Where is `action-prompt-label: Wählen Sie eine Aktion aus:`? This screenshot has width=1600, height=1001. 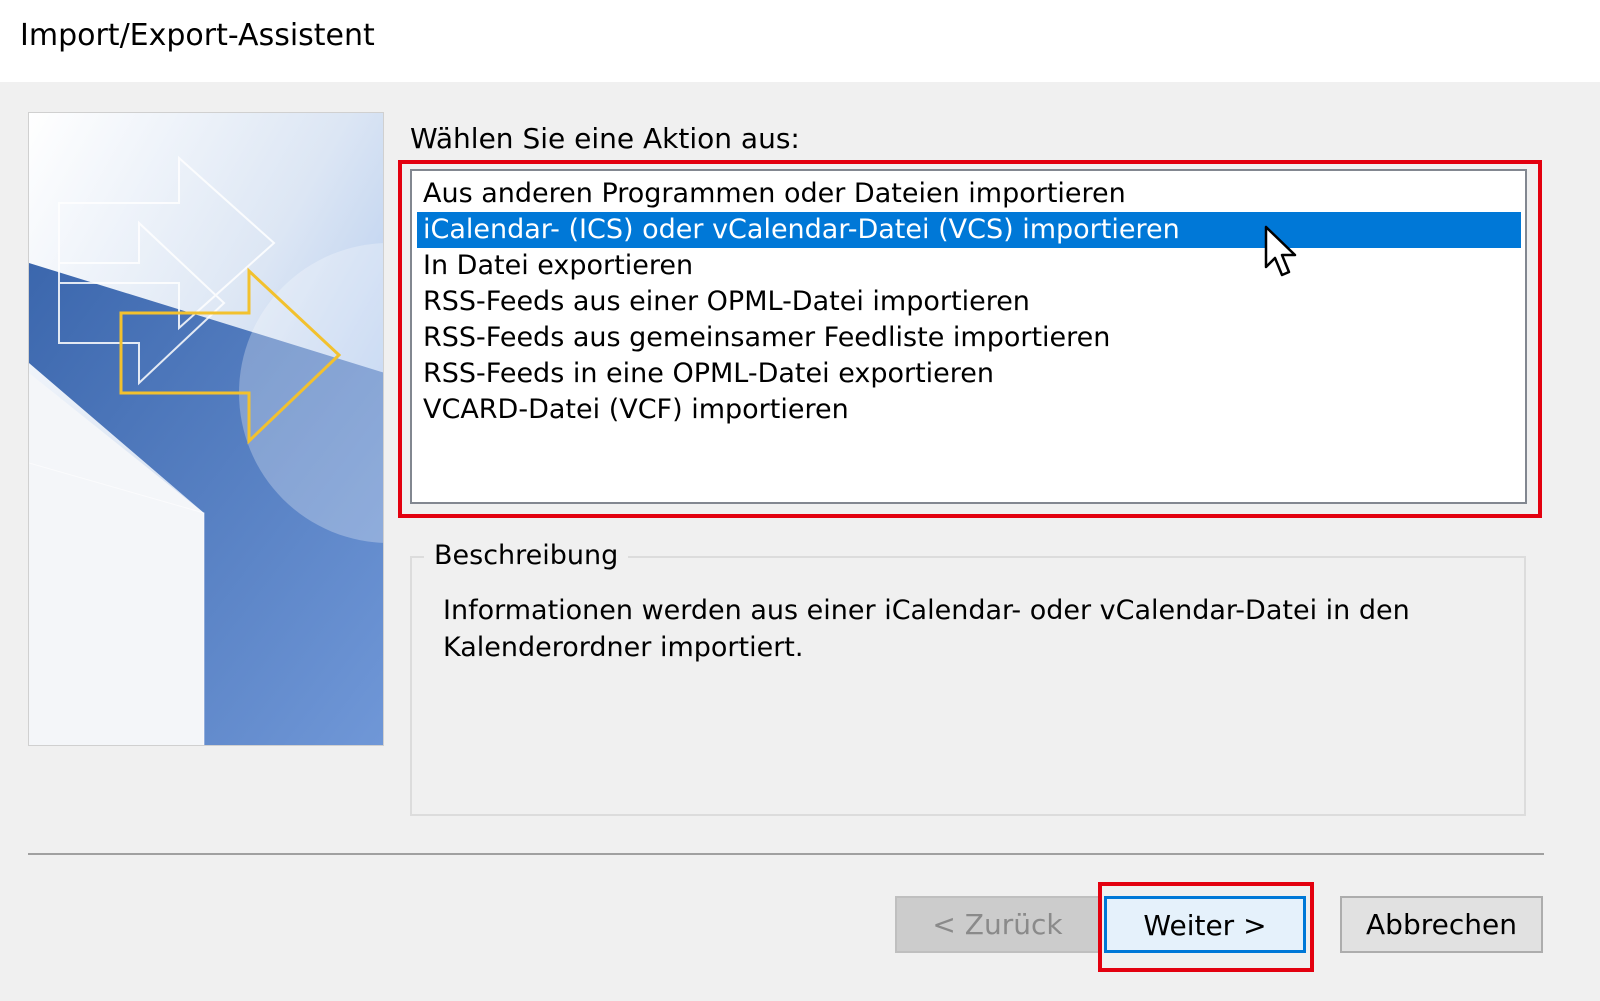
action-prompt-label: Wählen Sie eine Aktion aus: is located at coordinates (605, 138).